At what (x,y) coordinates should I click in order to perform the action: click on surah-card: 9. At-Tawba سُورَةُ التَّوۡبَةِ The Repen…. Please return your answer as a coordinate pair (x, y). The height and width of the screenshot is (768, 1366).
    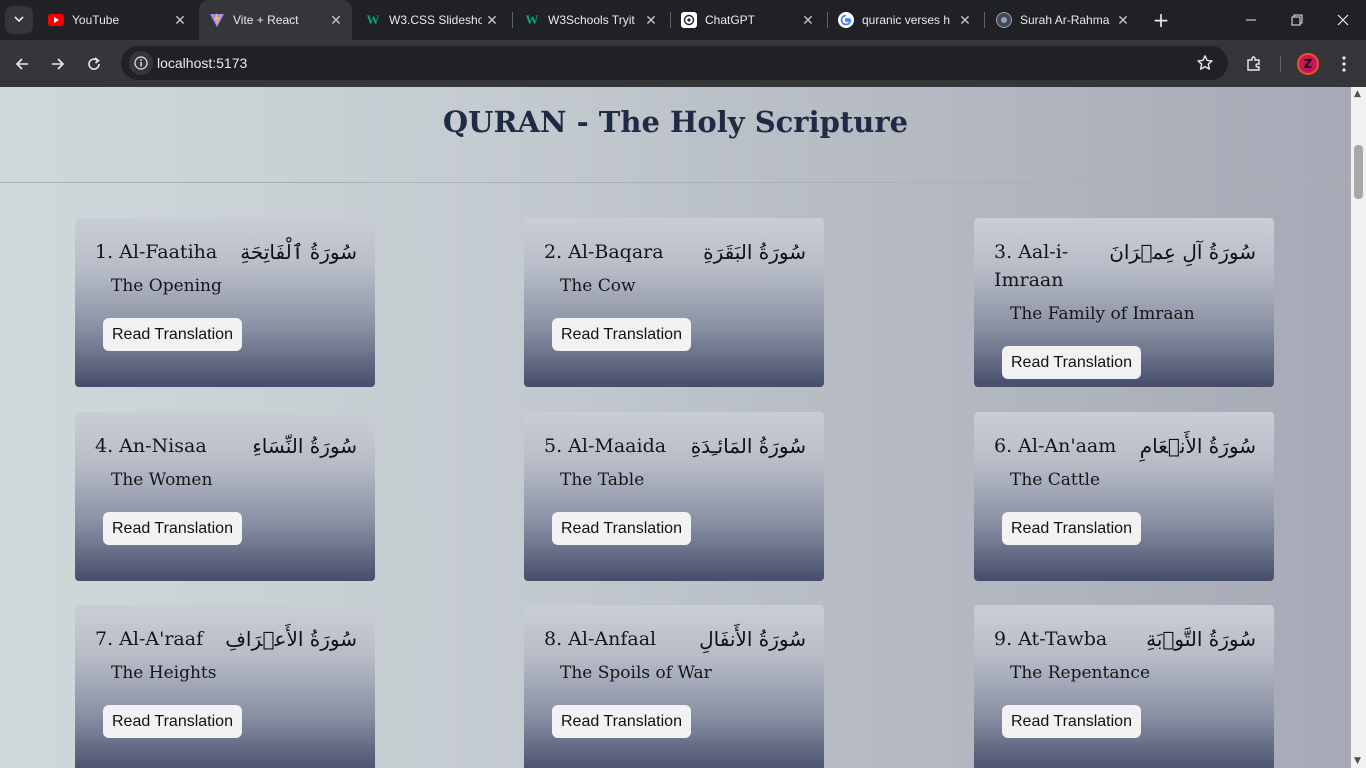
    Looking at the image, I should click on (1124, 686).